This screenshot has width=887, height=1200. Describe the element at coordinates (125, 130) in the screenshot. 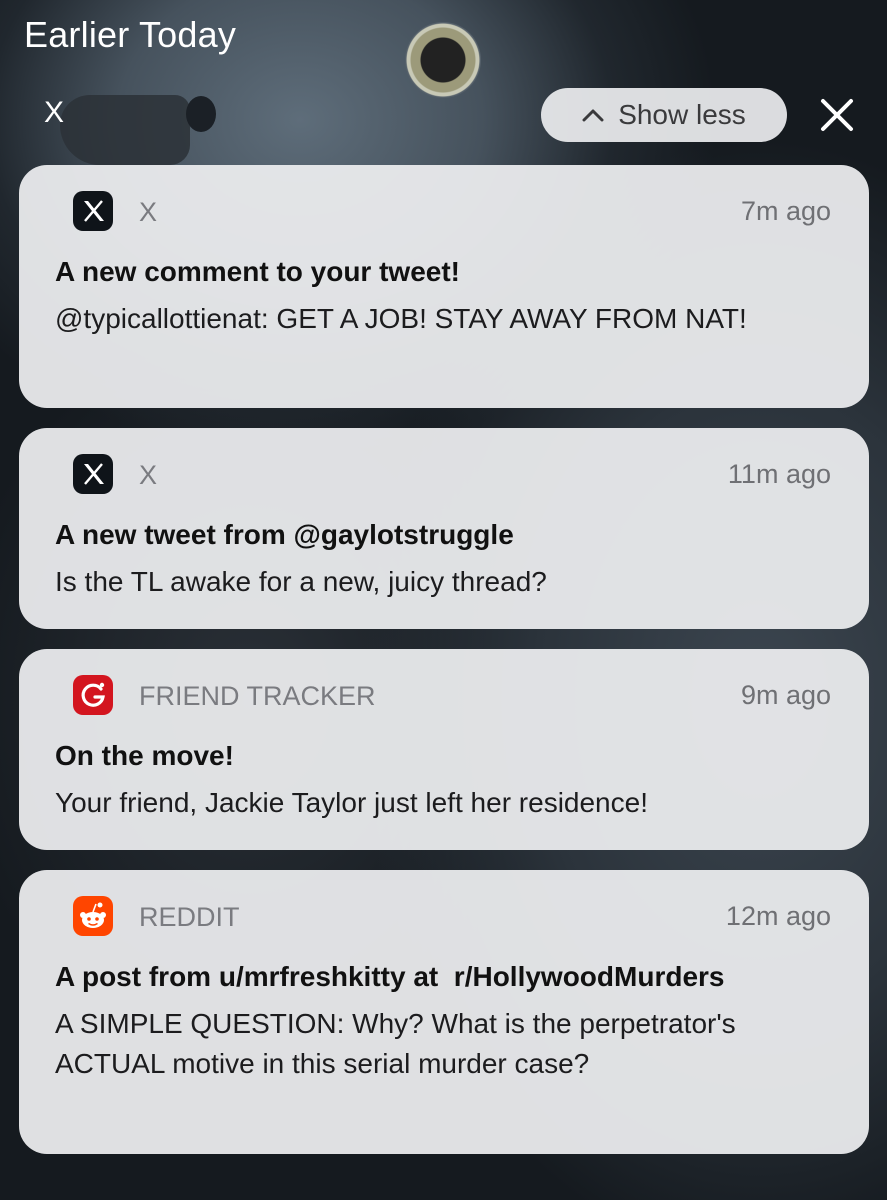

I see `wallpaper-beak` at that location.